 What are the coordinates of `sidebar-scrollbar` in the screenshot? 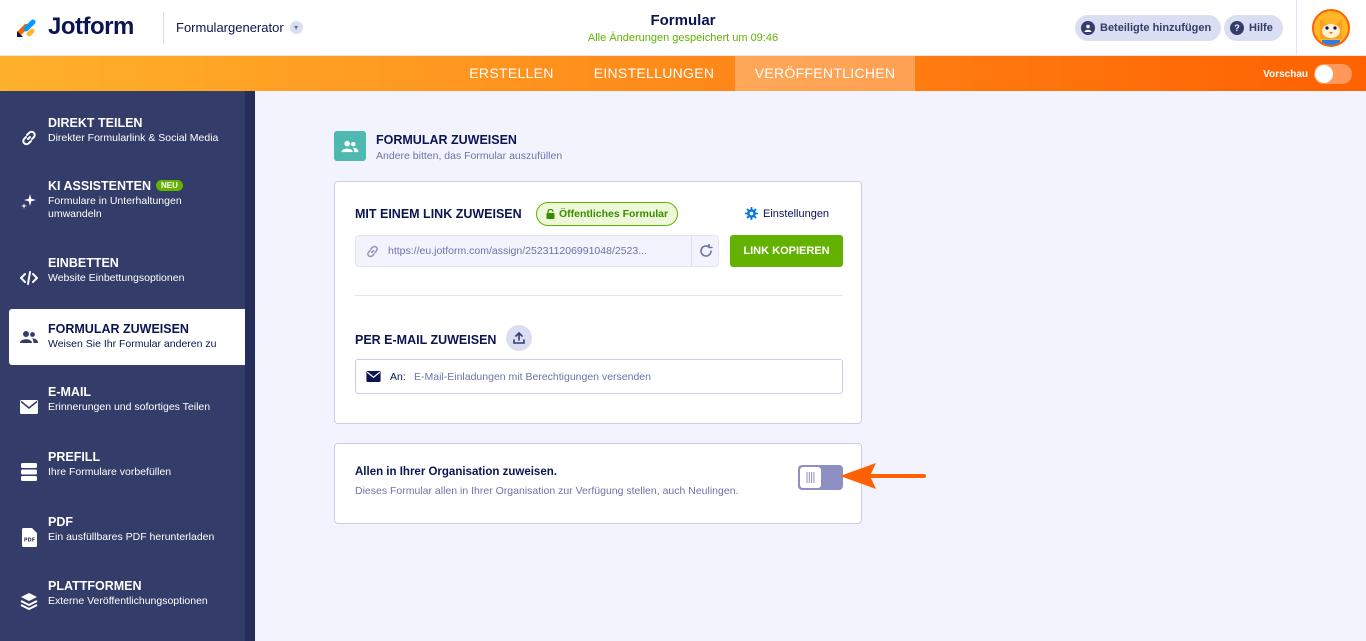 It's located at (250, 366).